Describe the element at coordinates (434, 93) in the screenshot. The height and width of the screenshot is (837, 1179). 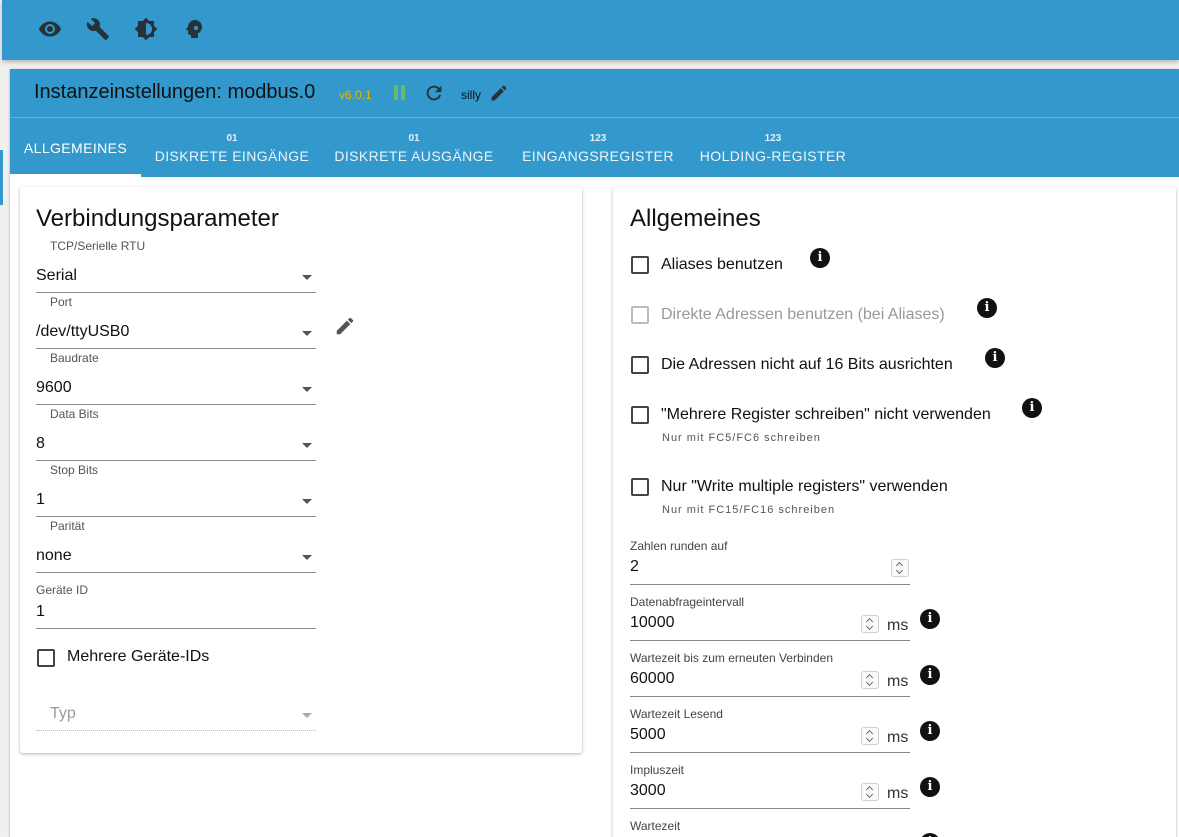
I see `reload-icon` at that location.